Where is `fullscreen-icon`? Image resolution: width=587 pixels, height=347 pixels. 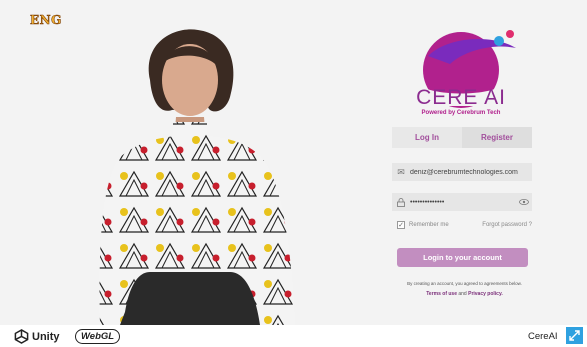 fullscreen-icon is located at coordinates (574, 335).